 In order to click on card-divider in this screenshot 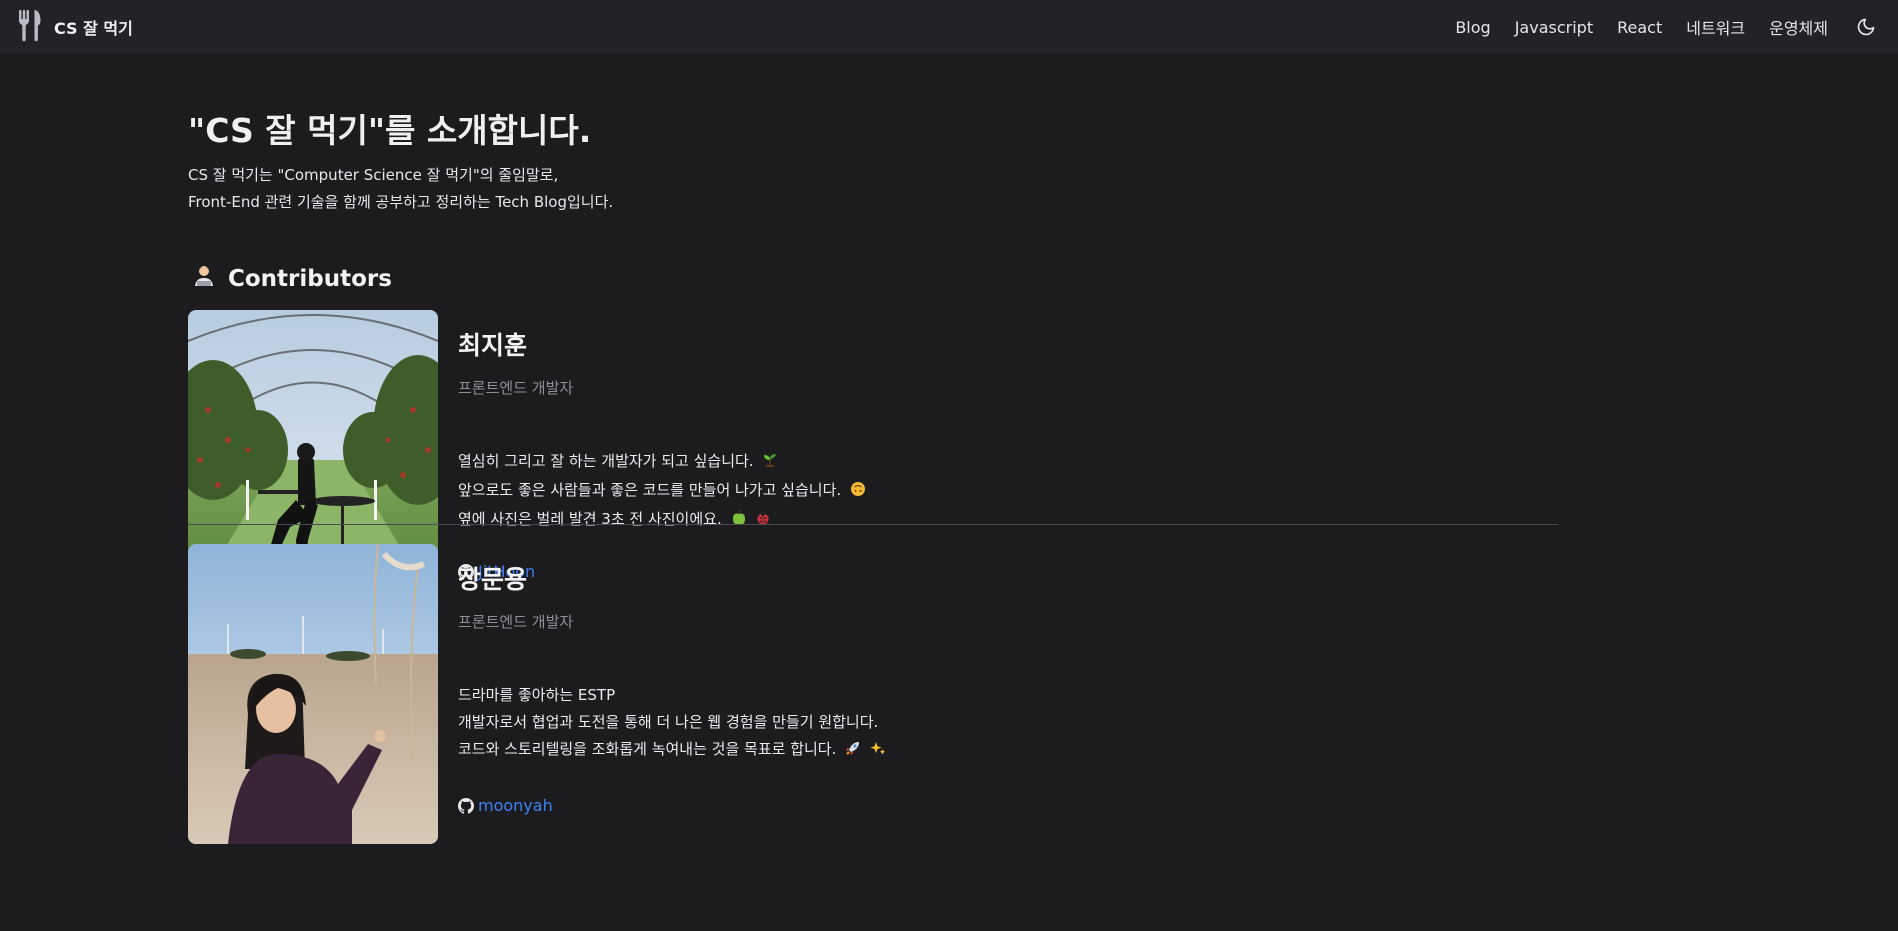, I will do `click(873, 524)`.